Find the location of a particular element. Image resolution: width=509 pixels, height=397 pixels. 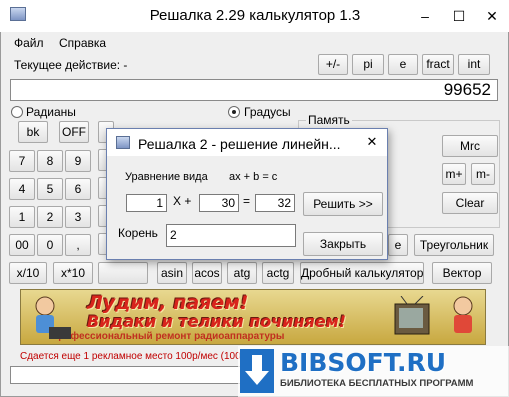

digit-8-button: 8 is located at coordinates (50, 161).